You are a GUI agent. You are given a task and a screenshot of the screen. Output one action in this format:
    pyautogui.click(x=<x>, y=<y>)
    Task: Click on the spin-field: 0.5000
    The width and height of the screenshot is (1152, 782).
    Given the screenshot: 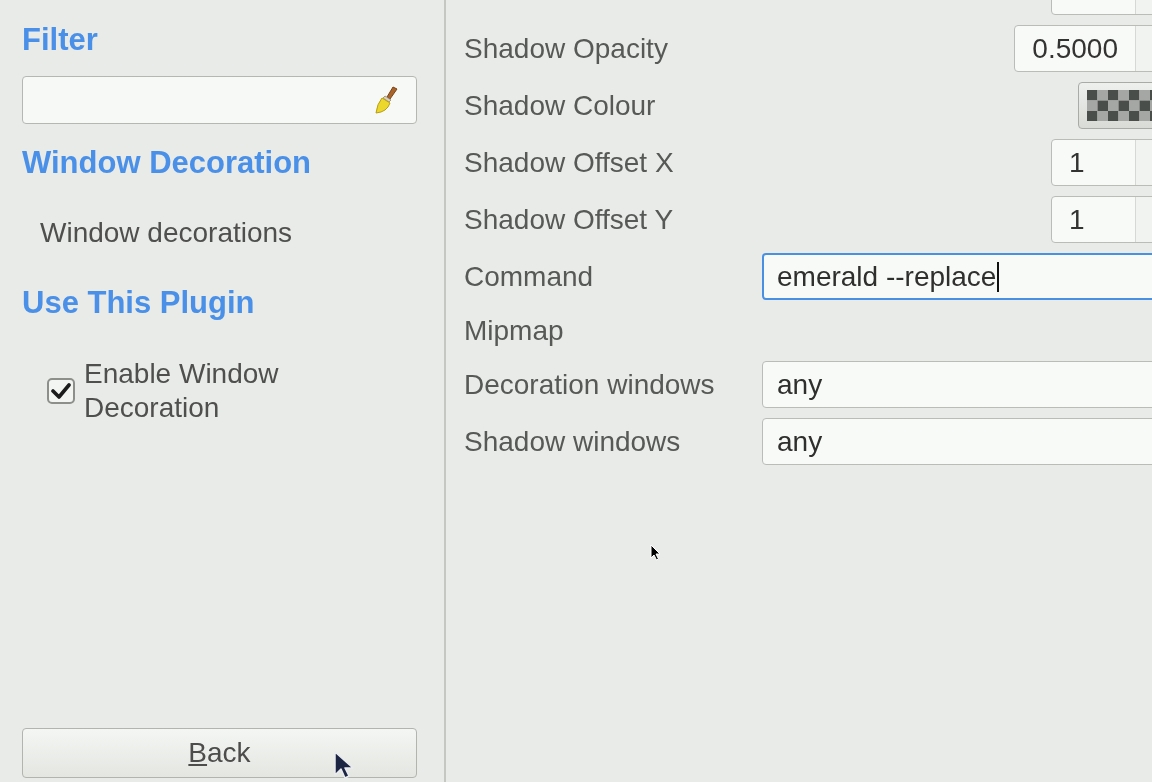 What is the action you would take?
    pyautogui.click(x=1083, y=48)
    